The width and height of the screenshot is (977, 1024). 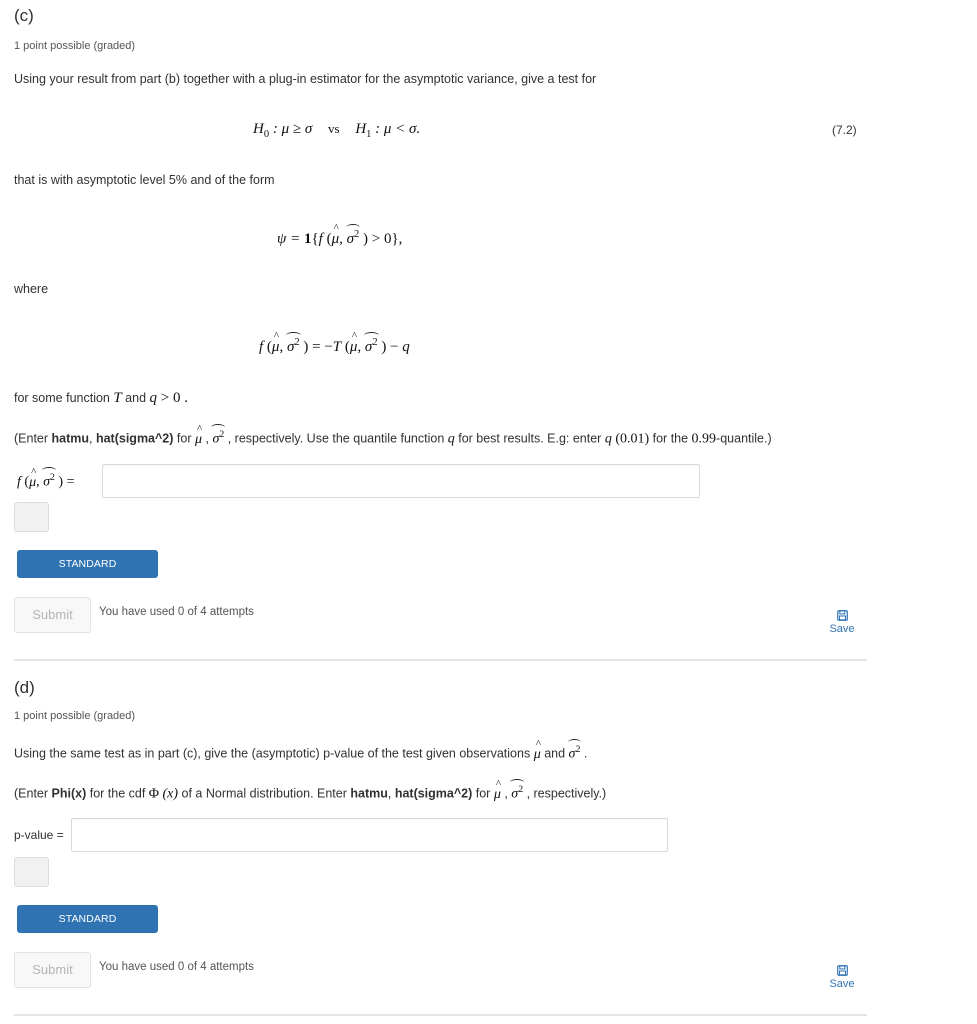 I want to click on attempts-text-d: You have used 0 of 4 attempts, so click(x=176, y=967).